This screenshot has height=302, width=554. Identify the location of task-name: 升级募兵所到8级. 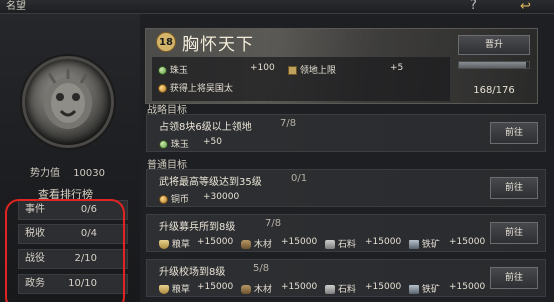
(197, 227).